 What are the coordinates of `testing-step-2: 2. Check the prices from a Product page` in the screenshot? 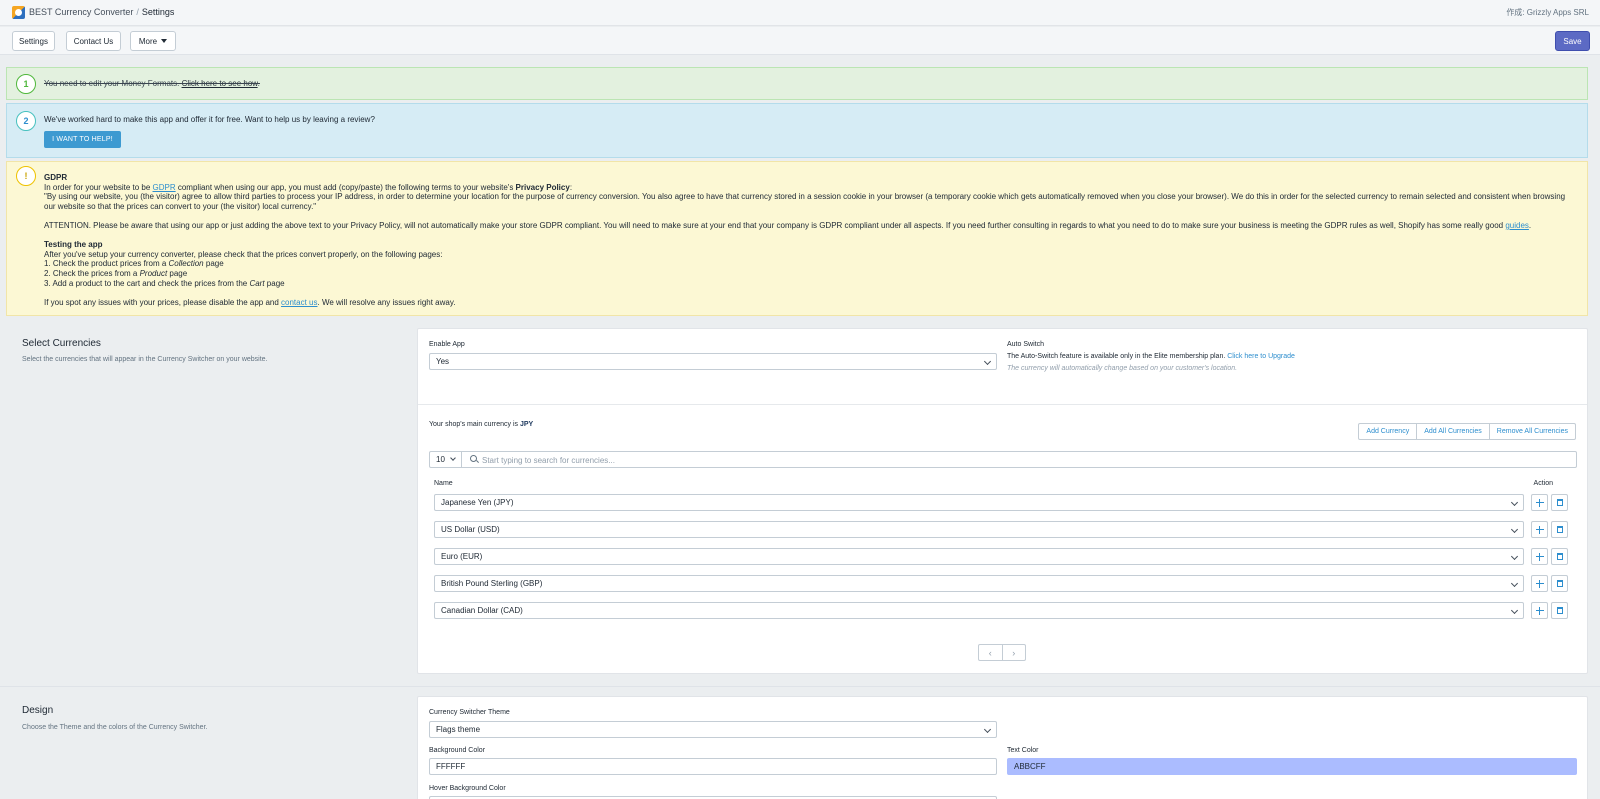 It's located at (809, 274).